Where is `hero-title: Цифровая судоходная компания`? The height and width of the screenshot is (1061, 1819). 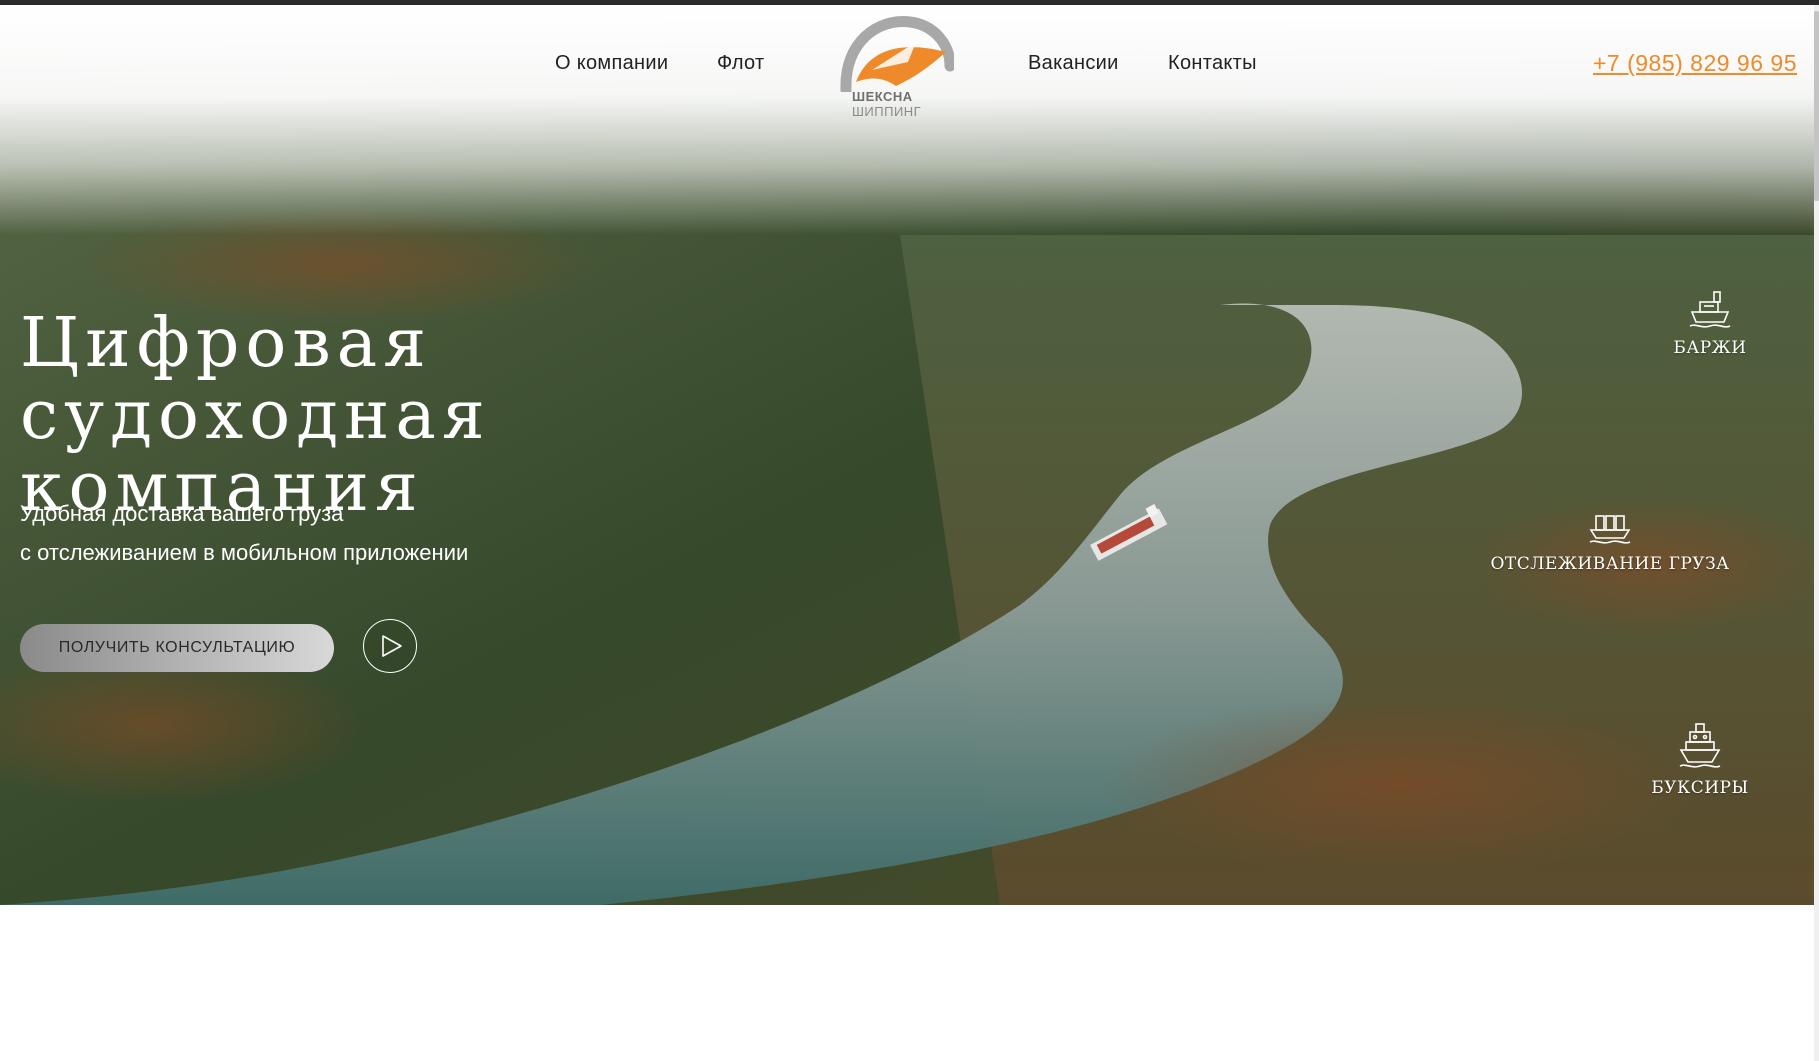
hero-title: Цифровая судоходная компания is located at coordinates (470, 416).